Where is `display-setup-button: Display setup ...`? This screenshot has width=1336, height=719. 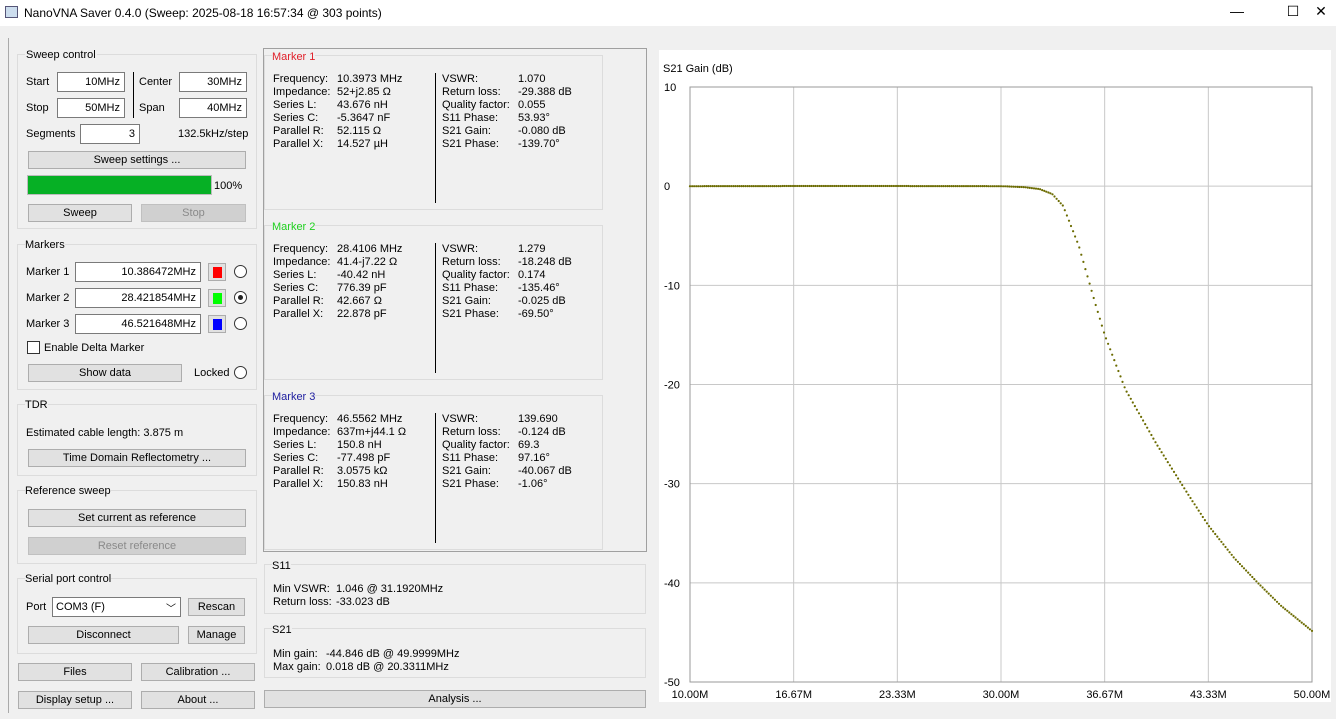 display-setup-button: Display setup ... is located at coordinates (75, 700).